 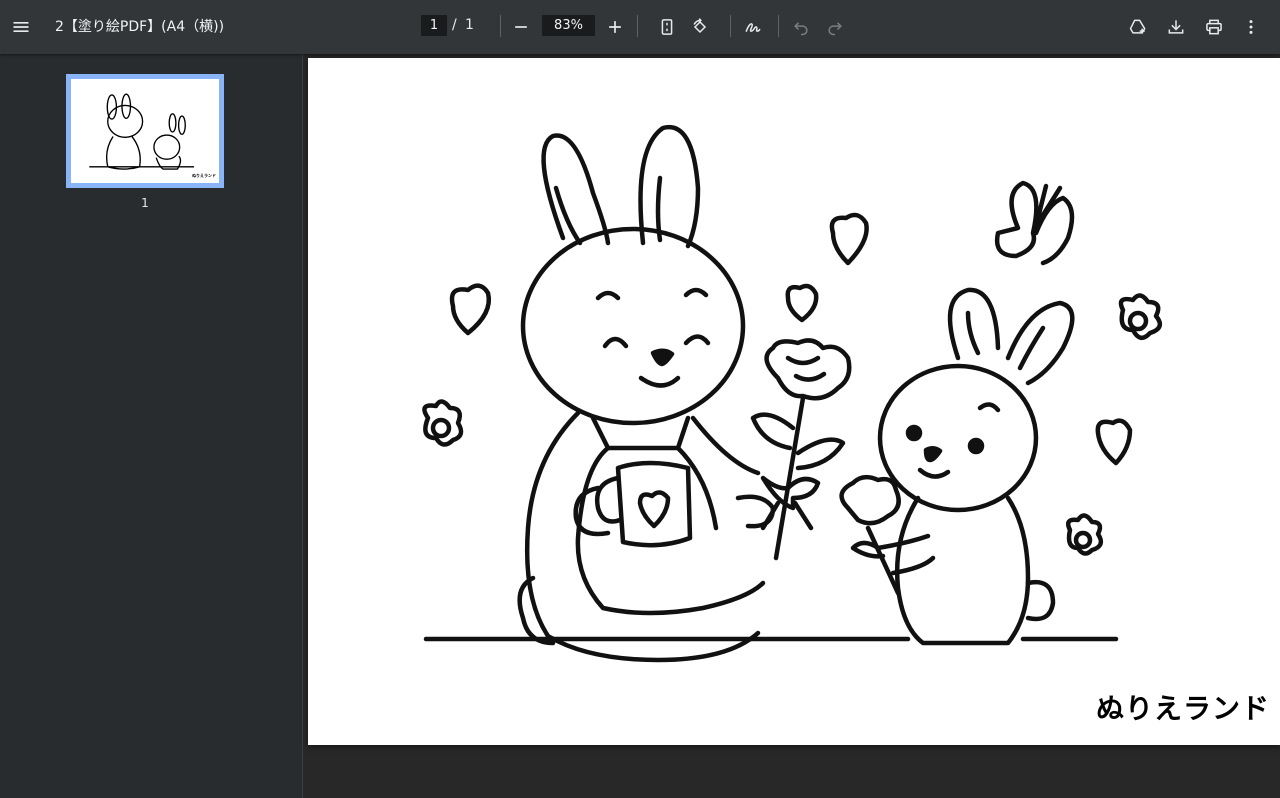 I want to click on page-total: 1, so click(x=469, y=25).